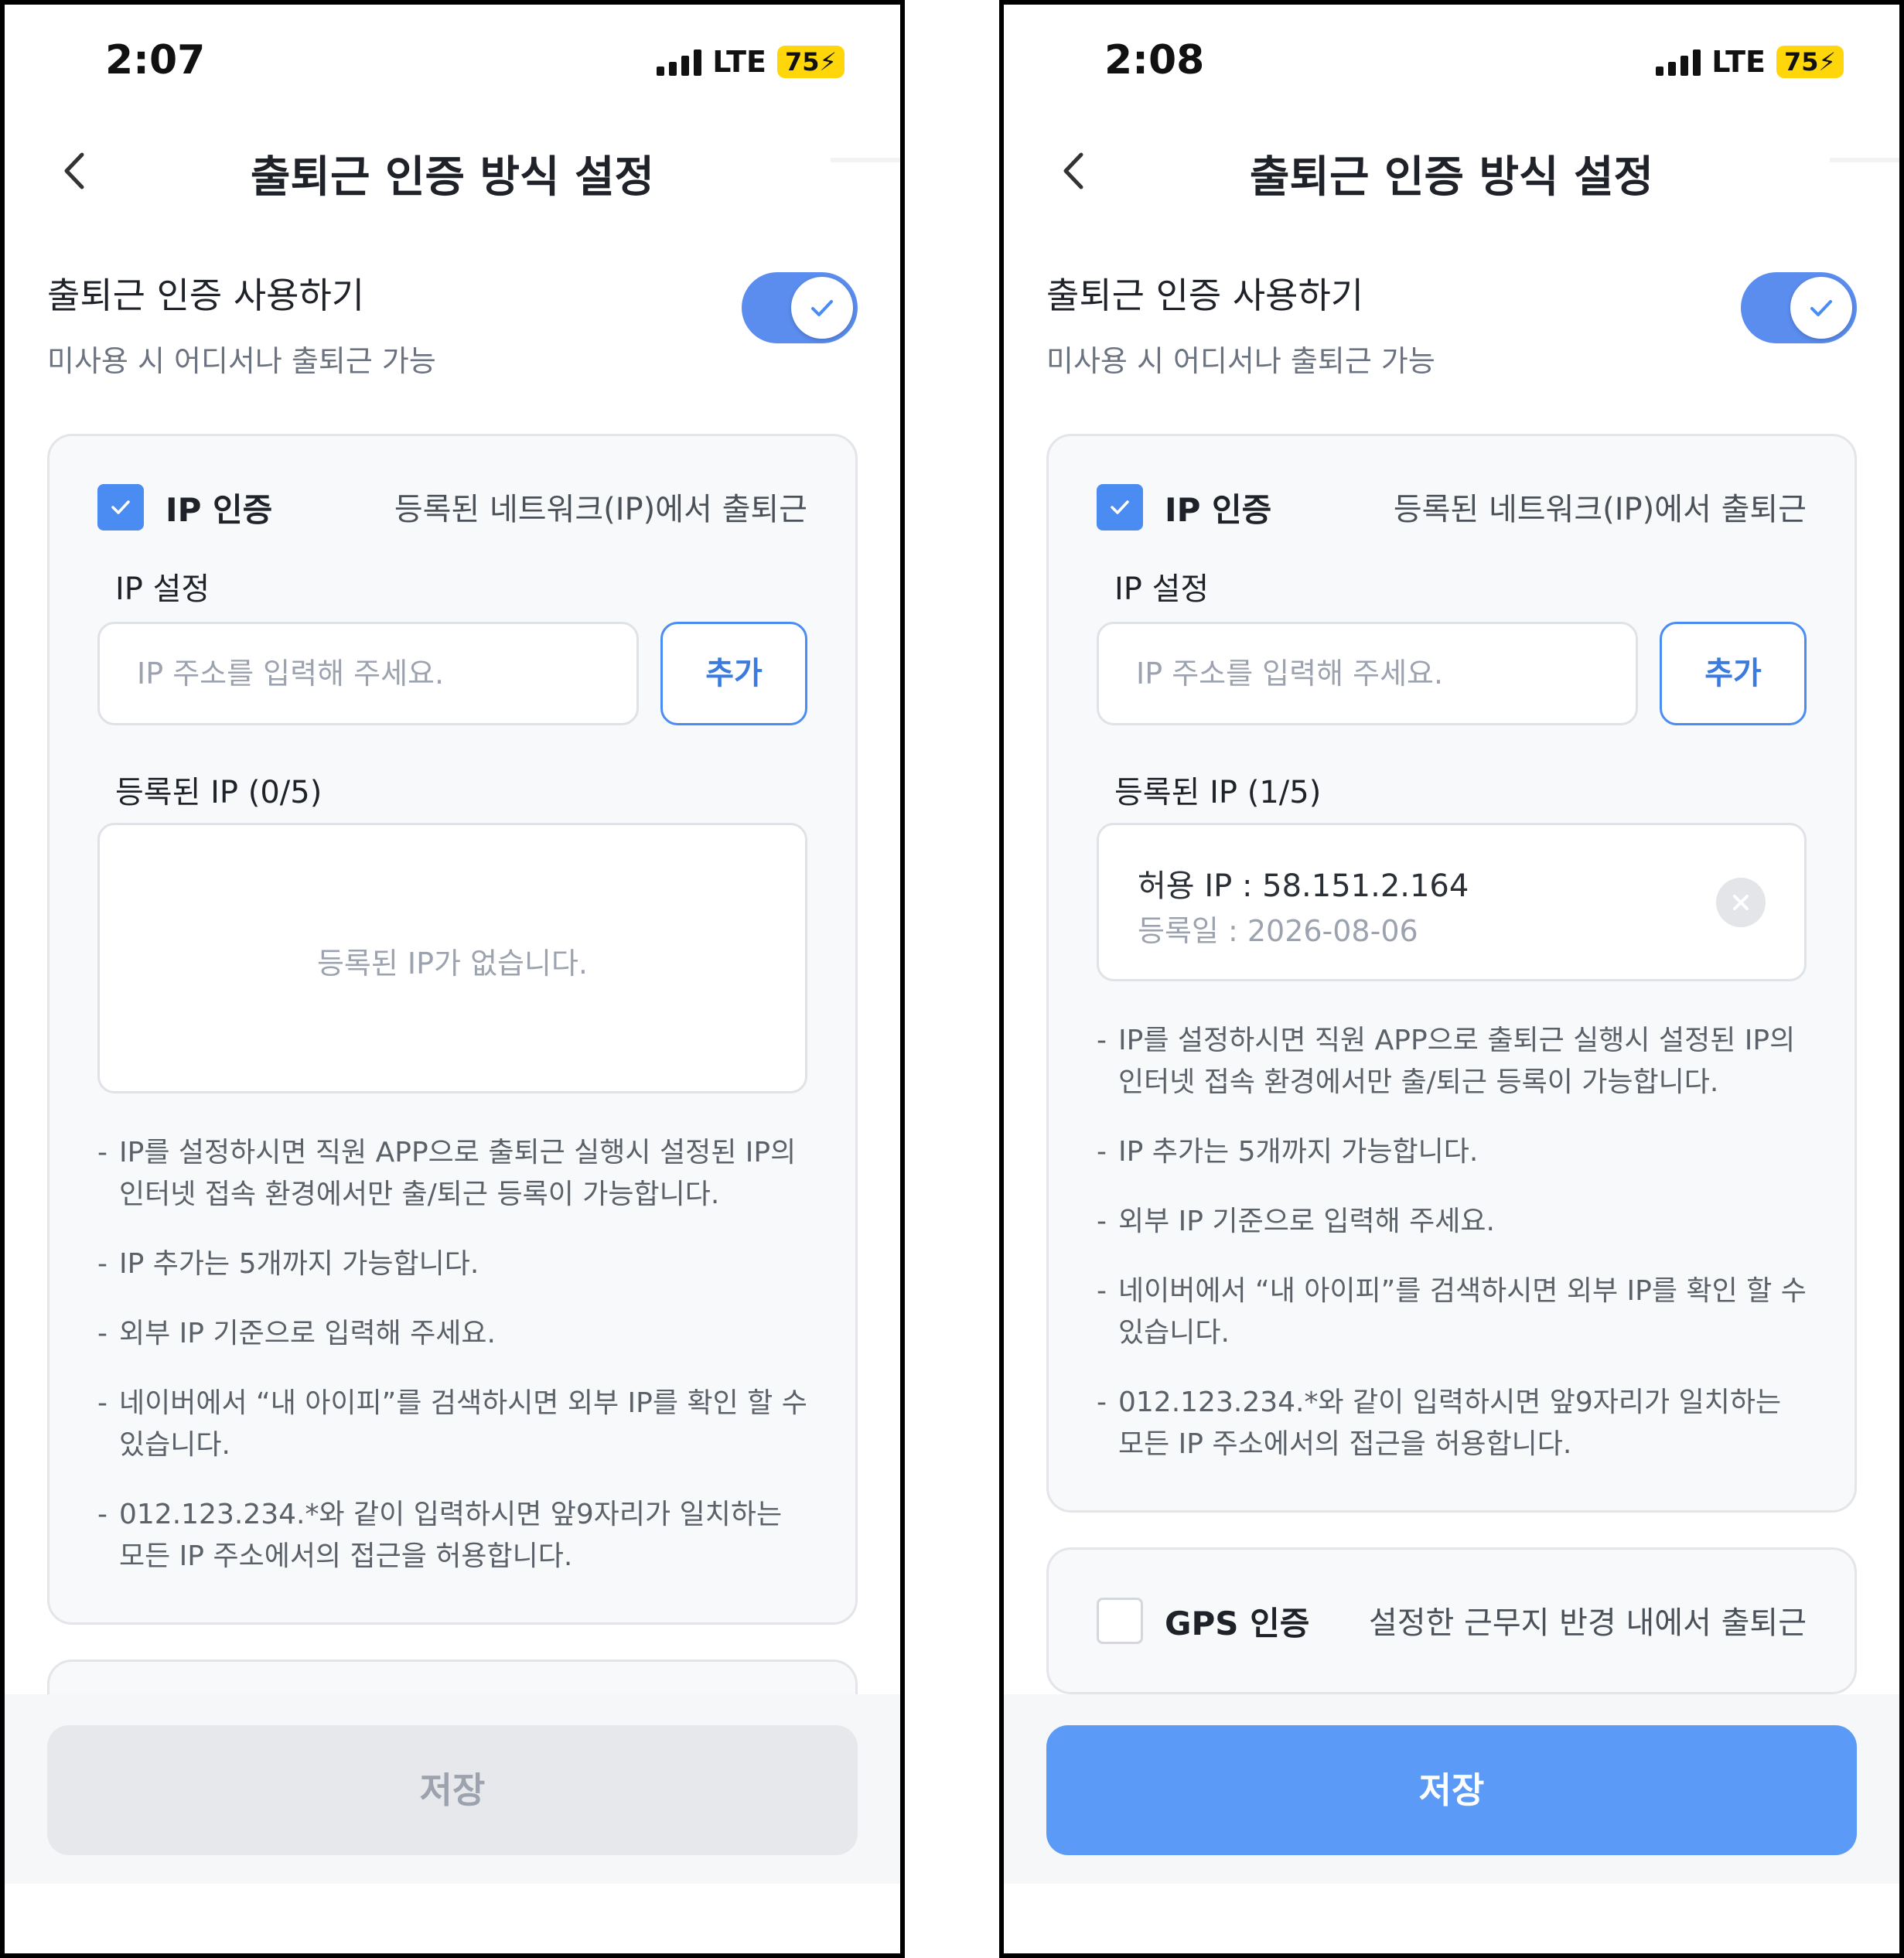 This screenshot has height=1958, width=1904. What do you see at coordinates (1218, 792) in the screenshot?
I see `registered-ip-label: 등록된 IP (1/5)` at bounding box center [1218, 792].